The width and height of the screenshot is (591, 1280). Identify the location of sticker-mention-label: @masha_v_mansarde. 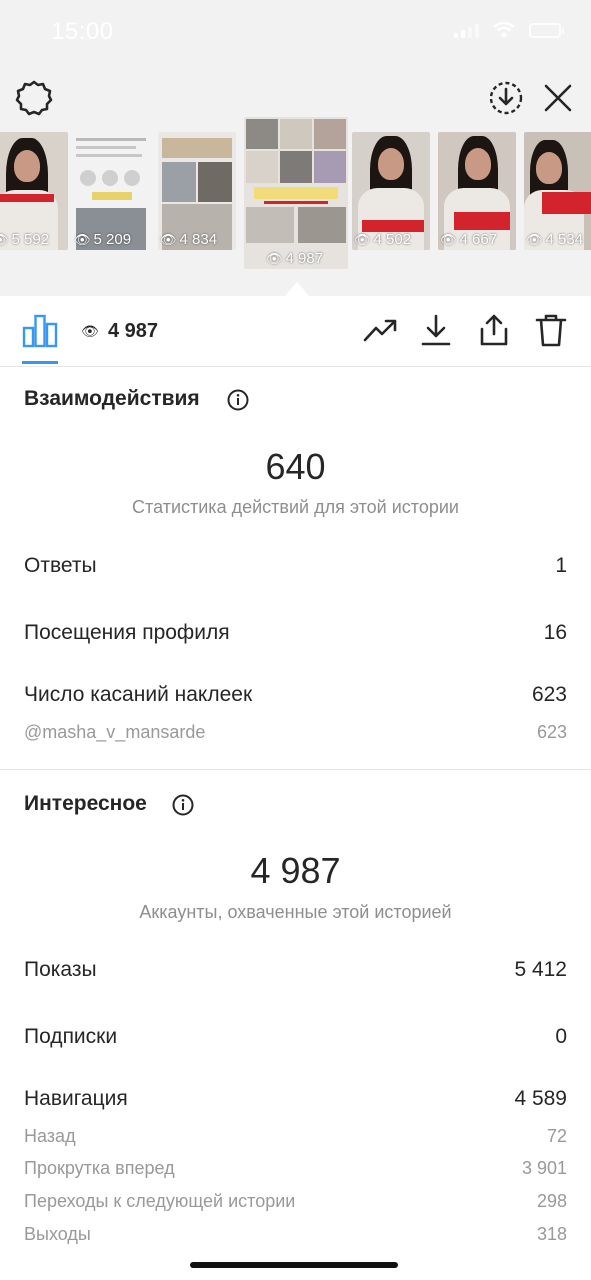
(115, 732).